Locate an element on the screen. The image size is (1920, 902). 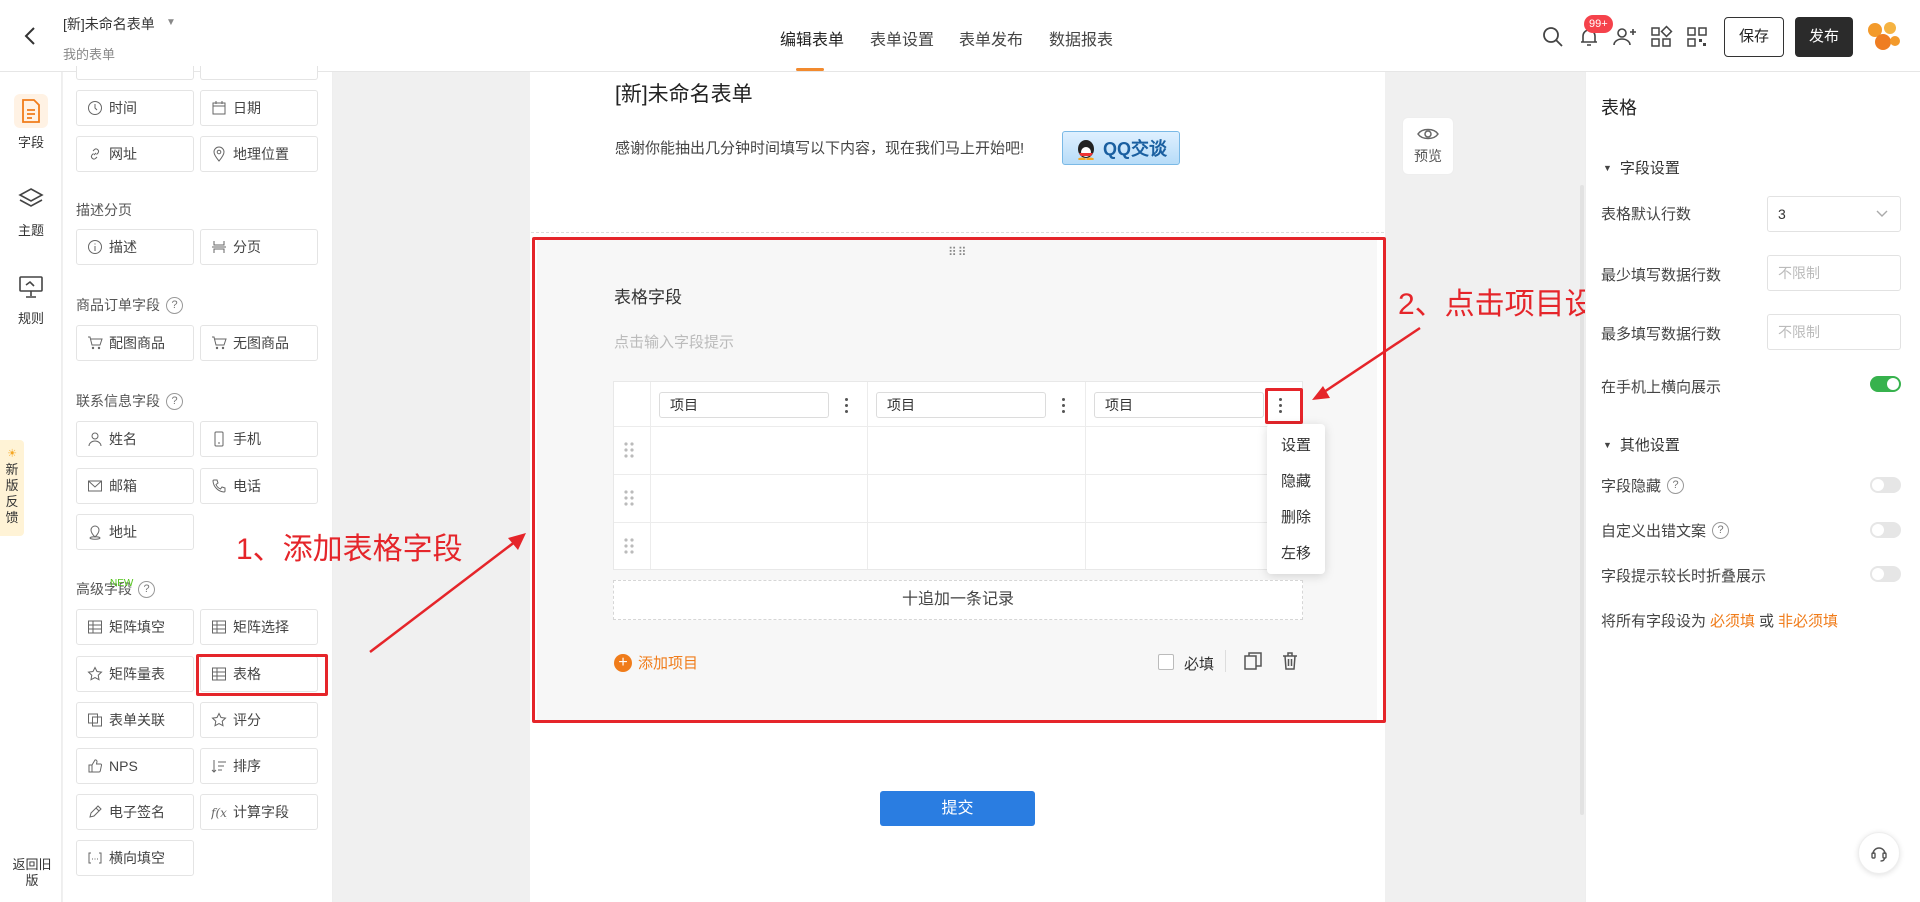
chip-label: 评分 is located at coordinates (247, 720).